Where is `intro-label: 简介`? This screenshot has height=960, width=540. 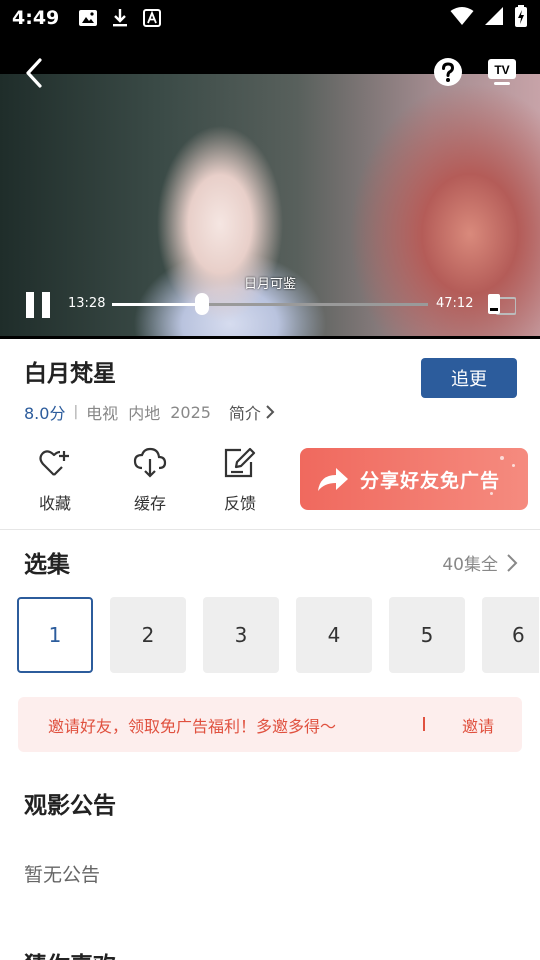
intro-label: 简介 is located at coordinates (244, 413).